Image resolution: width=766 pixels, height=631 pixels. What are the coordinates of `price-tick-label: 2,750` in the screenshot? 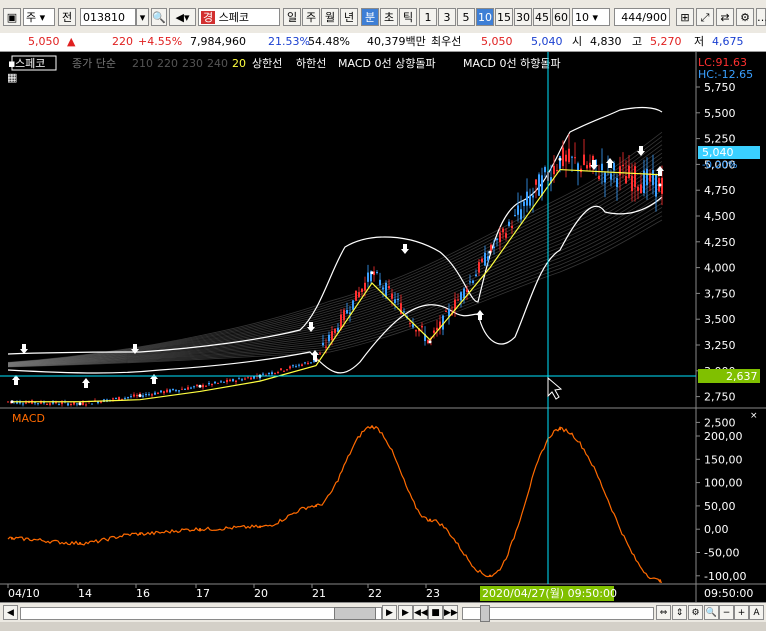 It's located at (720, 397).